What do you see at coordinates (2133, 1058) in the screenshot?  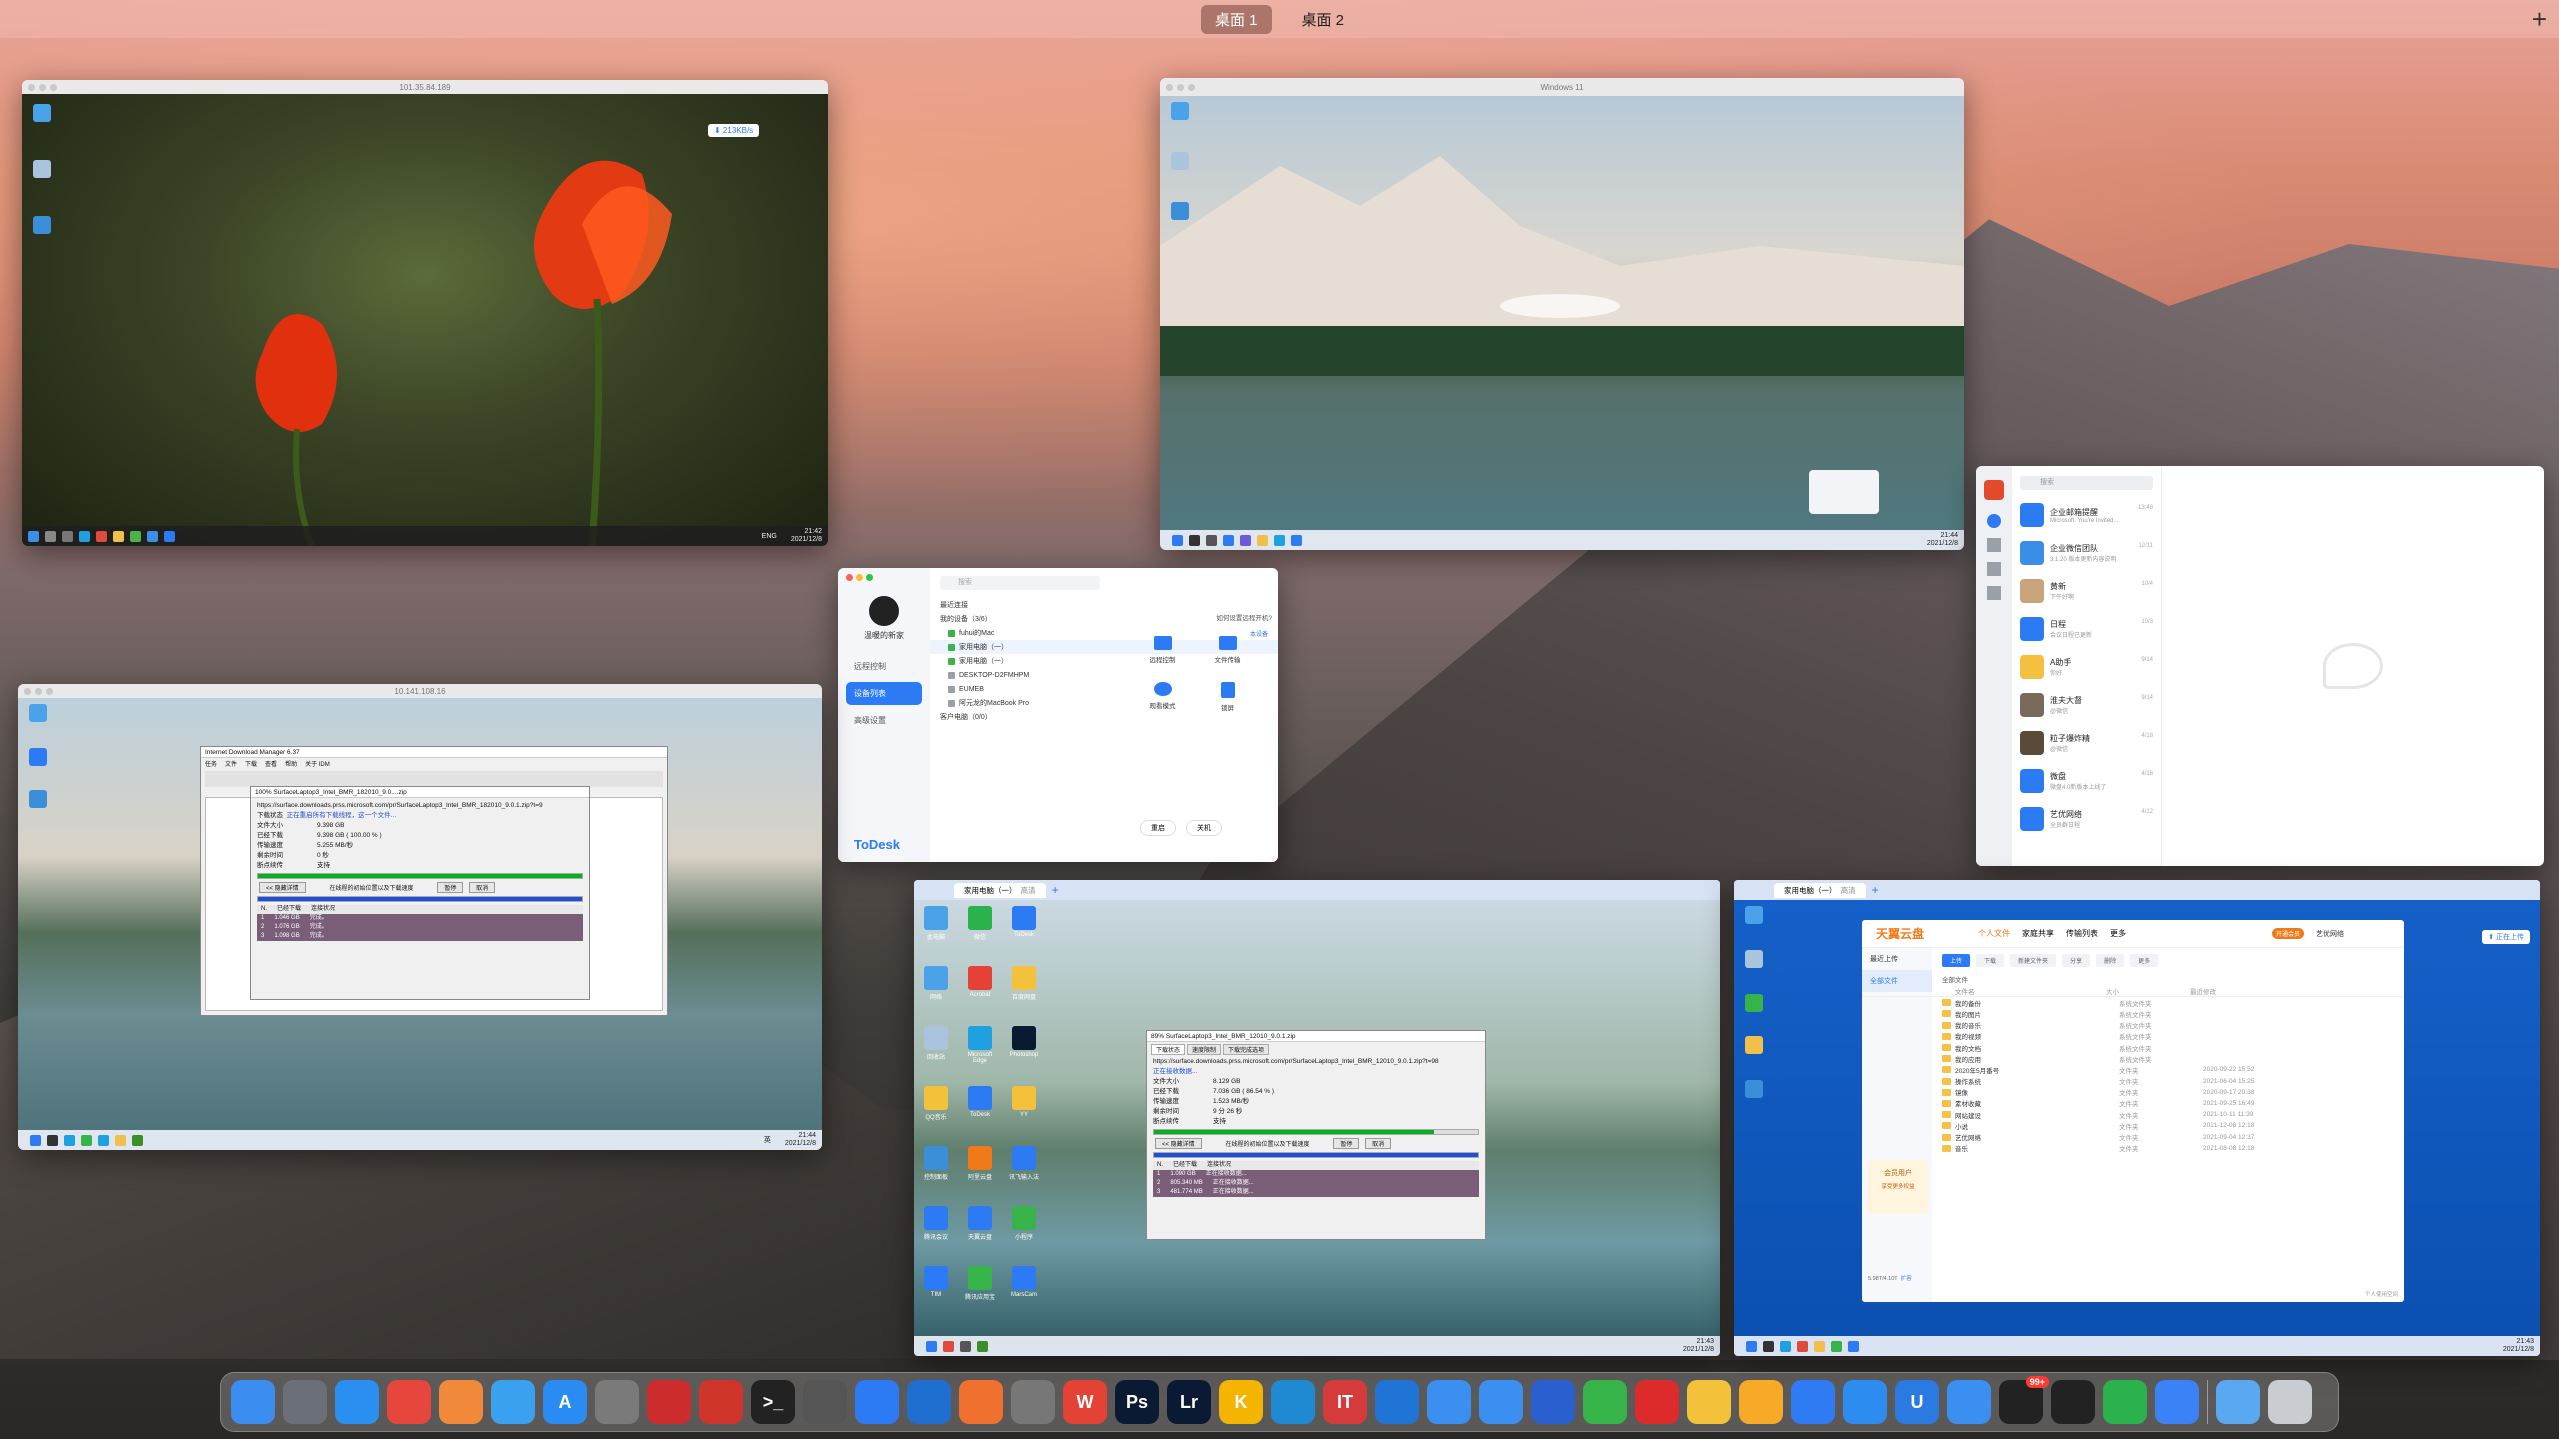 I see `table-row: 我的应用 系统文件夹` at bounding box center [2133, 1058].